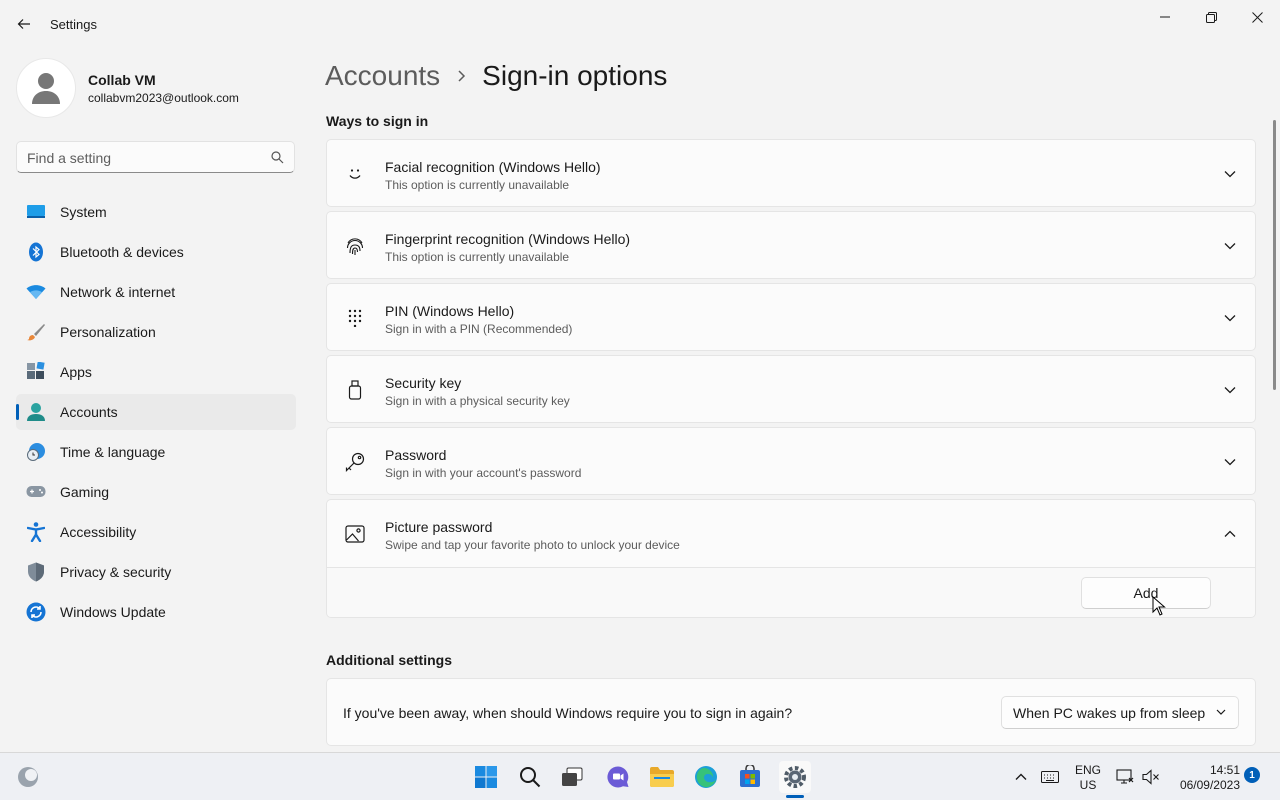 This screenshot has width=1280, height=800. What do you see at coordinates (1252, 775) in the screenshot?
I see `notification-badge: 1` at bounding box center [1252, 775].